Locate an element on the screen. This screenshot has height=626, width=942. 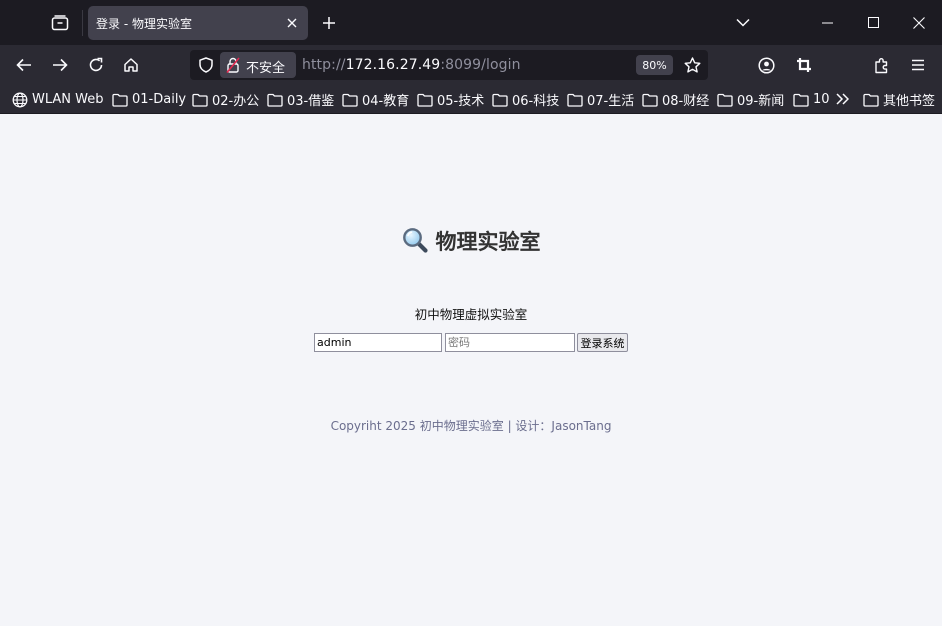
reload-button is located at coordinates (96, 65).